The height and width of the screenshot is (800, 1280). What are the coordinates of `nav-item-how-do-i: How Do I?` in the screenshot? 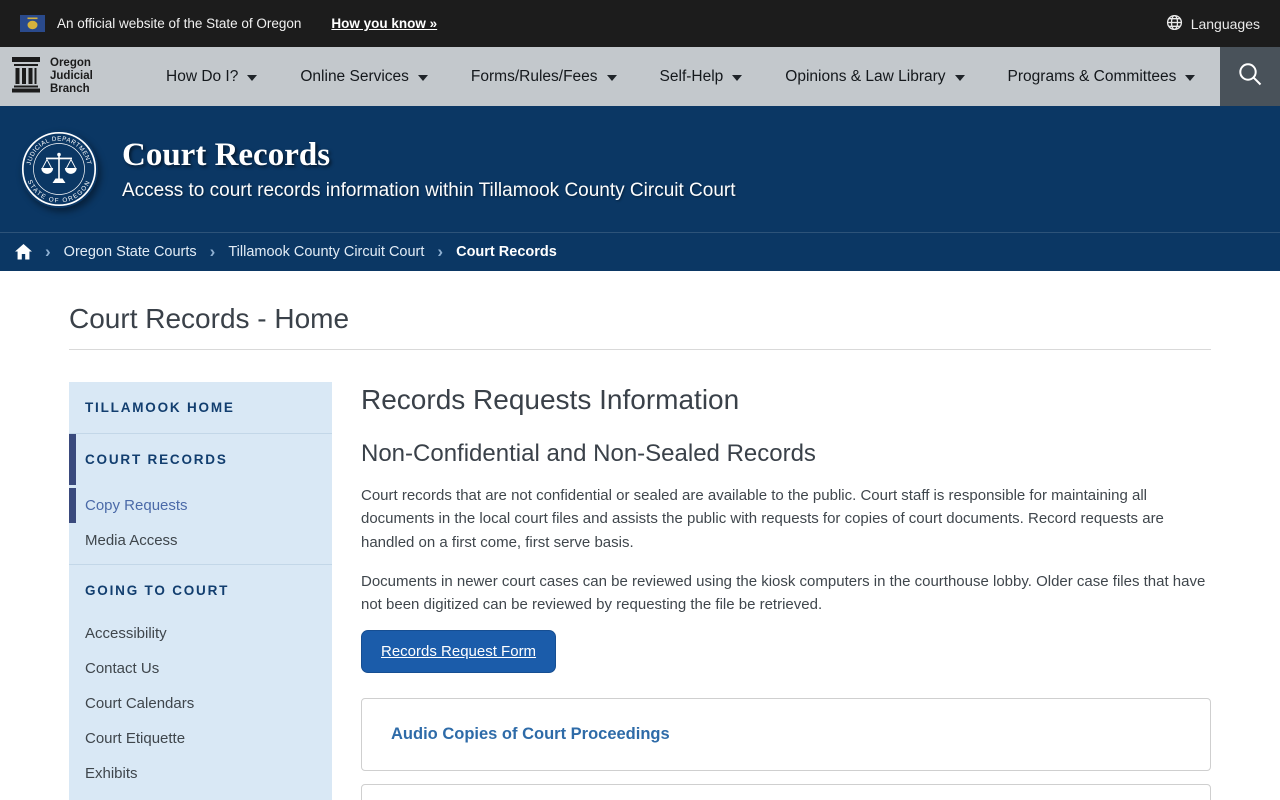 It's located at (212, 77).